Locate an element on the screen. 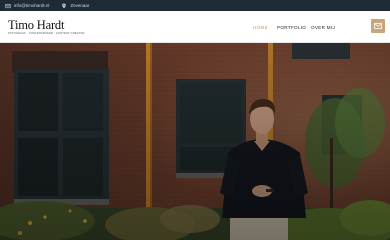  map-pin-icon is located at coordinates (64, 5).